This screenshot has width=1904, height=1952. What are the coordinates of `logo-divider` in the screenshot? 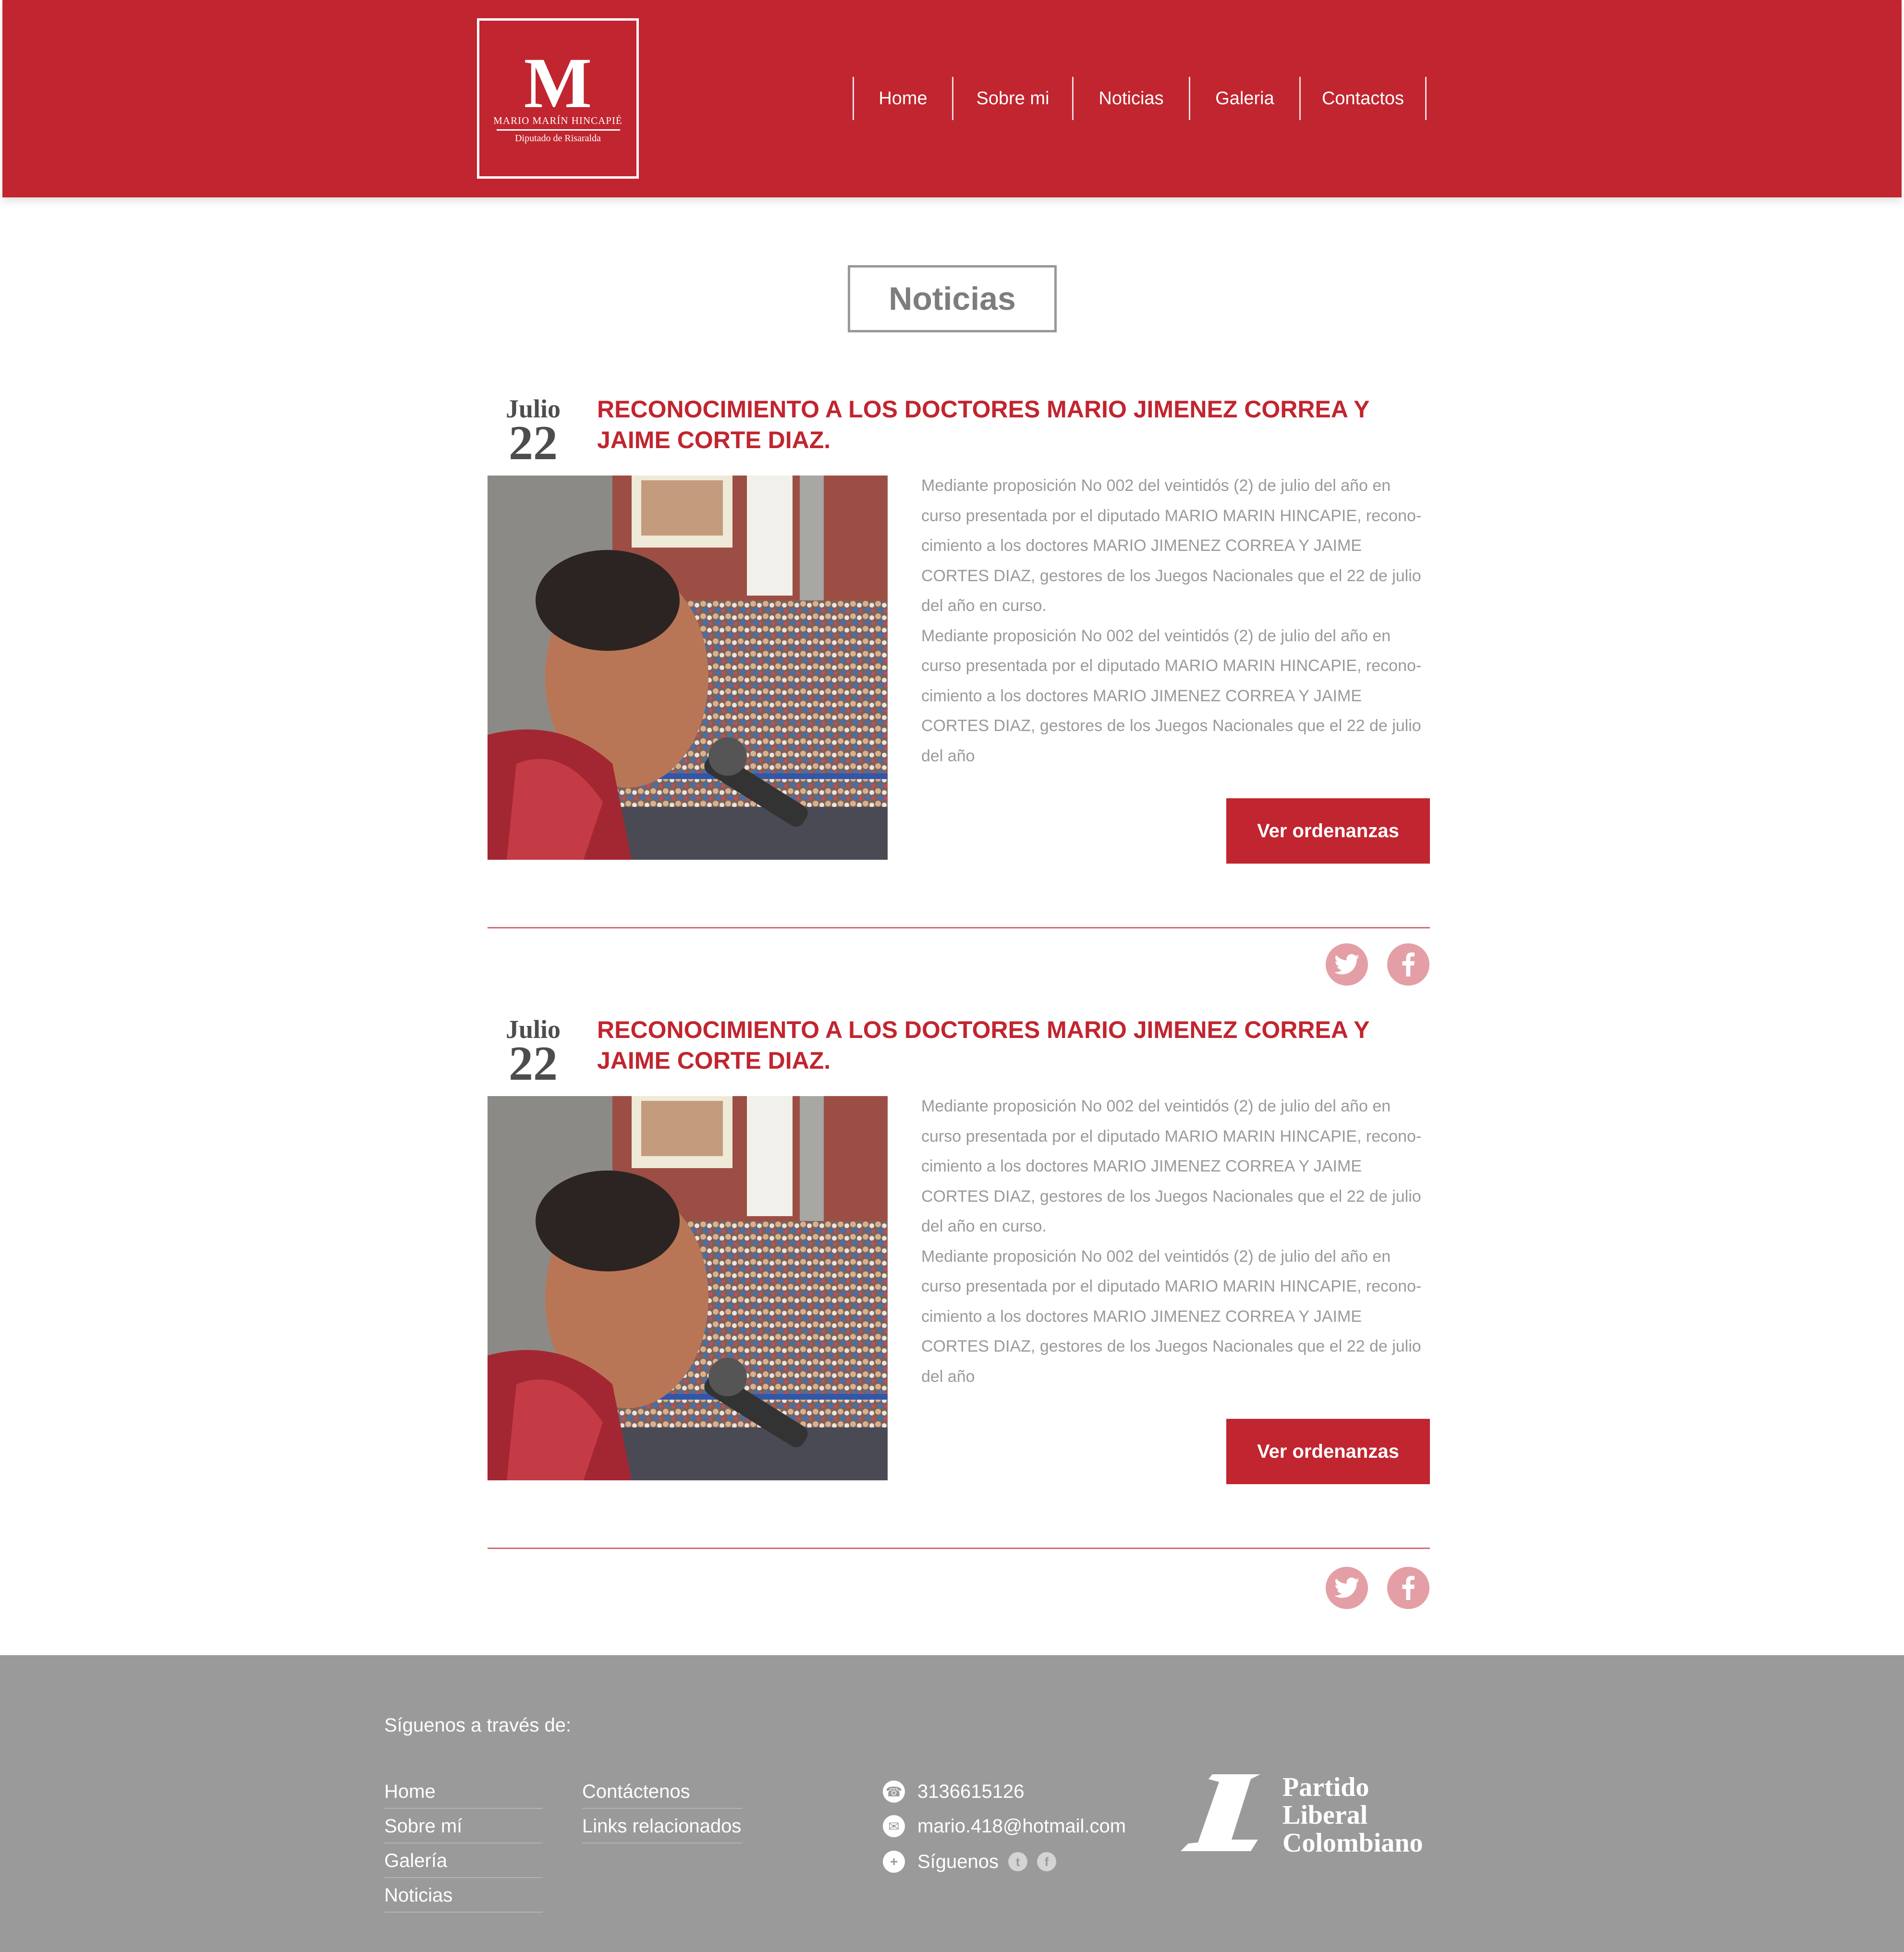 It's located at (559, 130).